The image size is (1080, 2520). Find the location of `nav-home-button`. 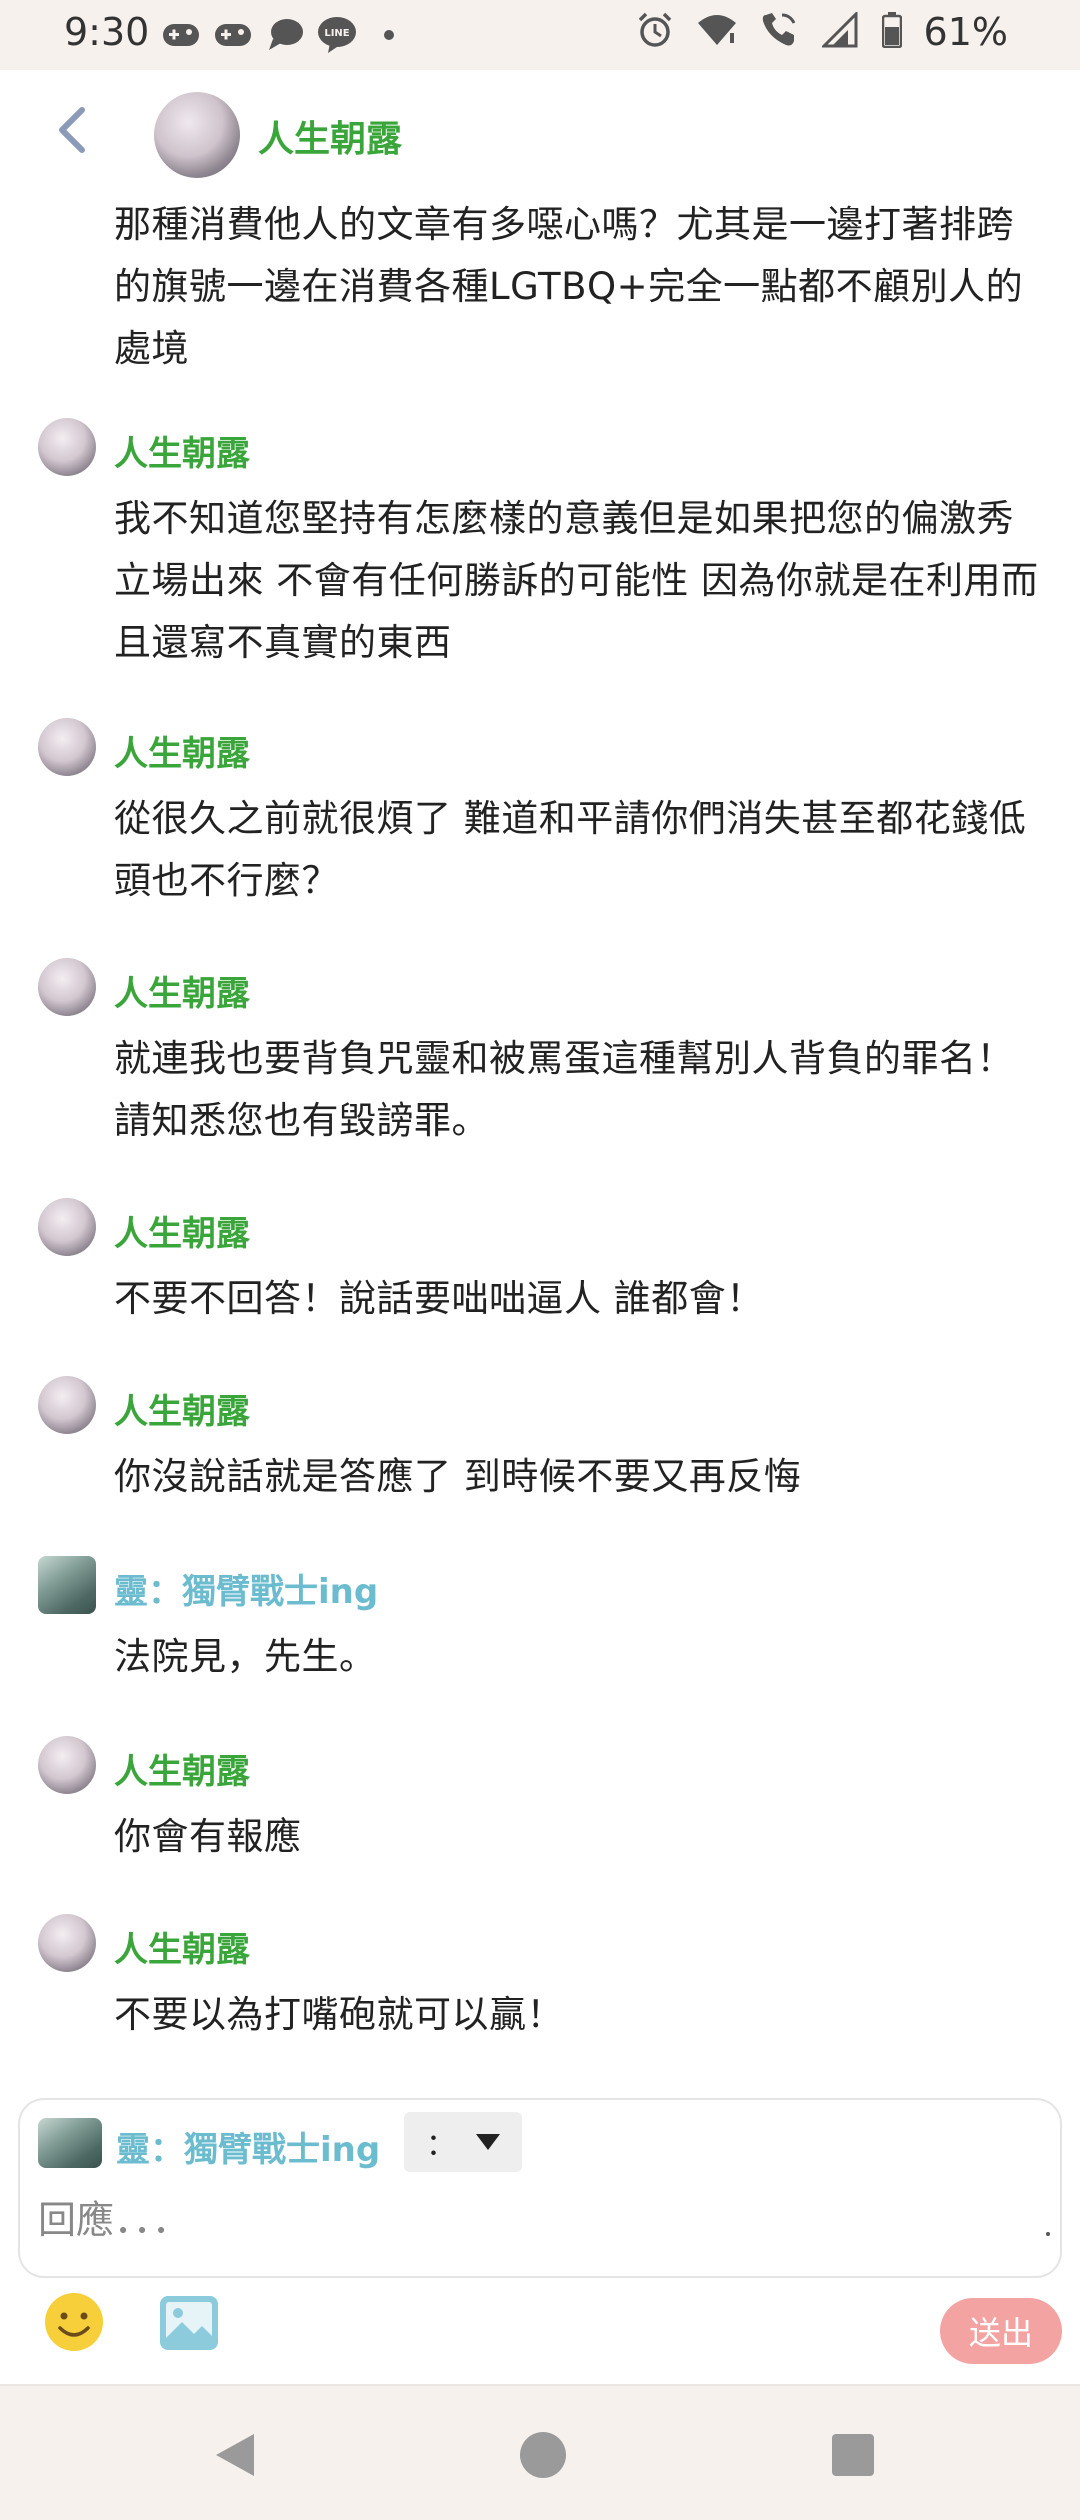

nav-home-button is located at coordinates (543, 2455).